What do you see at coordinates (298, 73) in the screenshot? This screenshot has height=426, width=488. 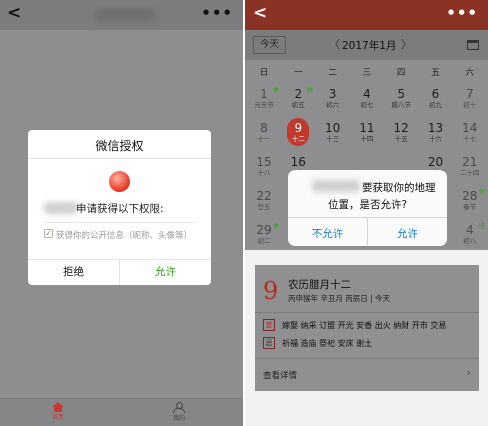 I see `weekday-label: 一` at bounding box center [298, 73].